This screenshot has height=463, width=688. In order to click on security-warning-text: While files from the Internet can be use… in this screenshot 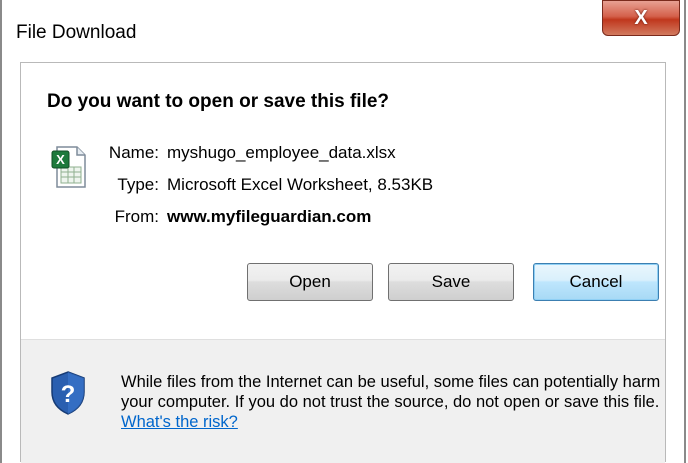, I will do `click(401, 402)`.